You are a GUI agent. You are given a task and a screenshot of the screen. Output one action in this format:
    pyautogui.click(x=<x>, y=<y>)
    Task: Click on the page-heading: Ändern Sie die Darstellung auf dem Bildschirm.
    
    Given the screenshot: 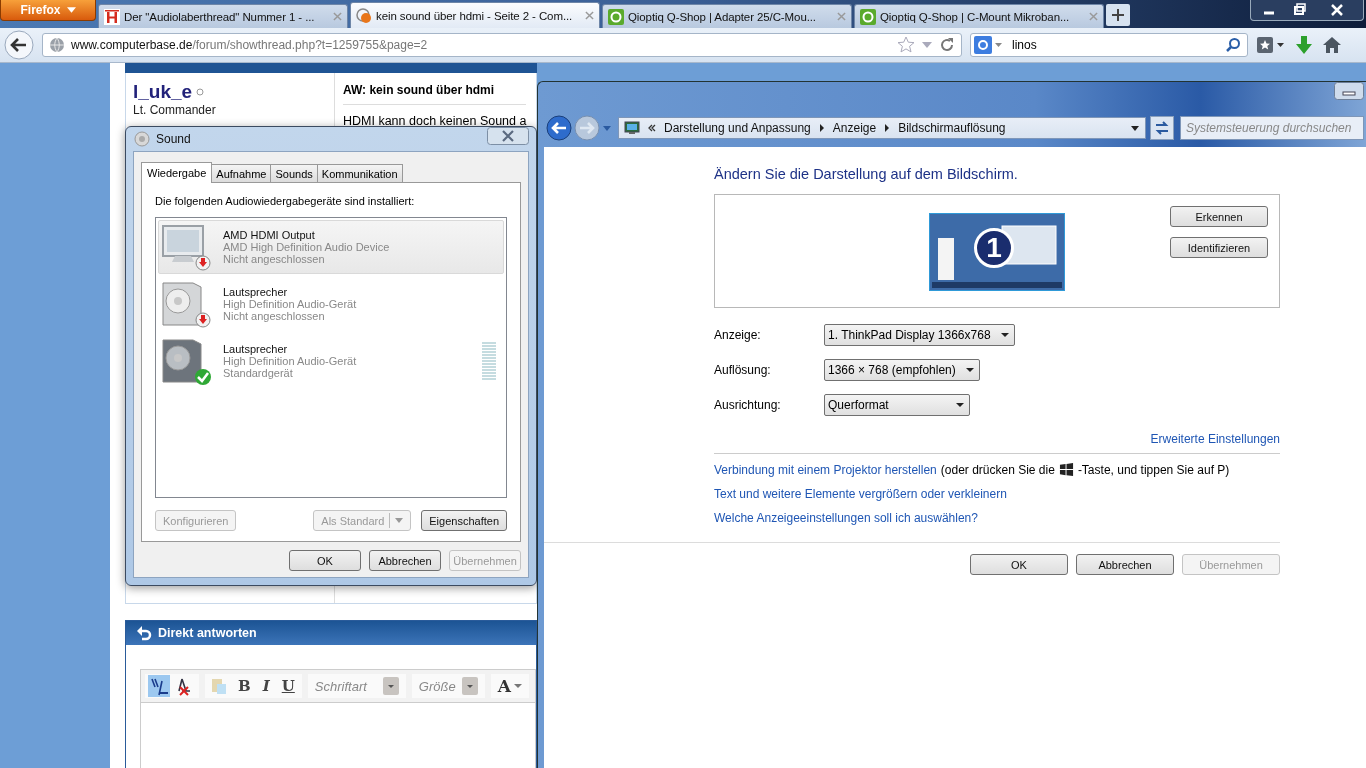 What is the action you would take?
    pyautogui.click(x=866, y=174)
    